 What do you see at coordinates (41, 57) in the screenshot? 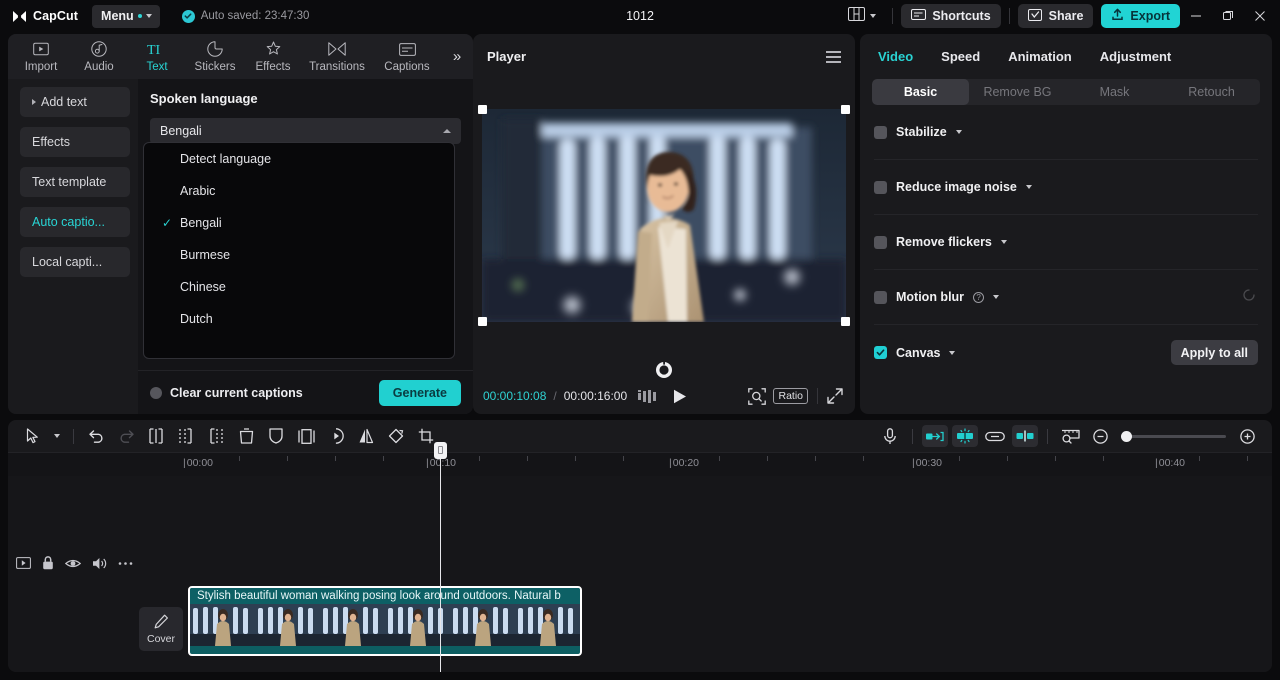
I see `tab-import: Import` at bounding box center [41, 57].